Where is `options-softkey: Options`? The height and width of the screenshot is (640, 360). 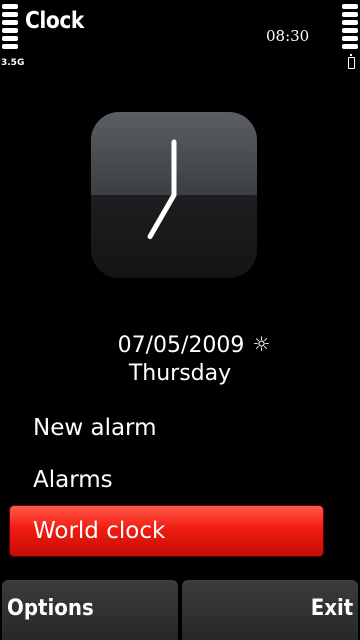 options-softkey: Options is located at coordinates (90, 610).